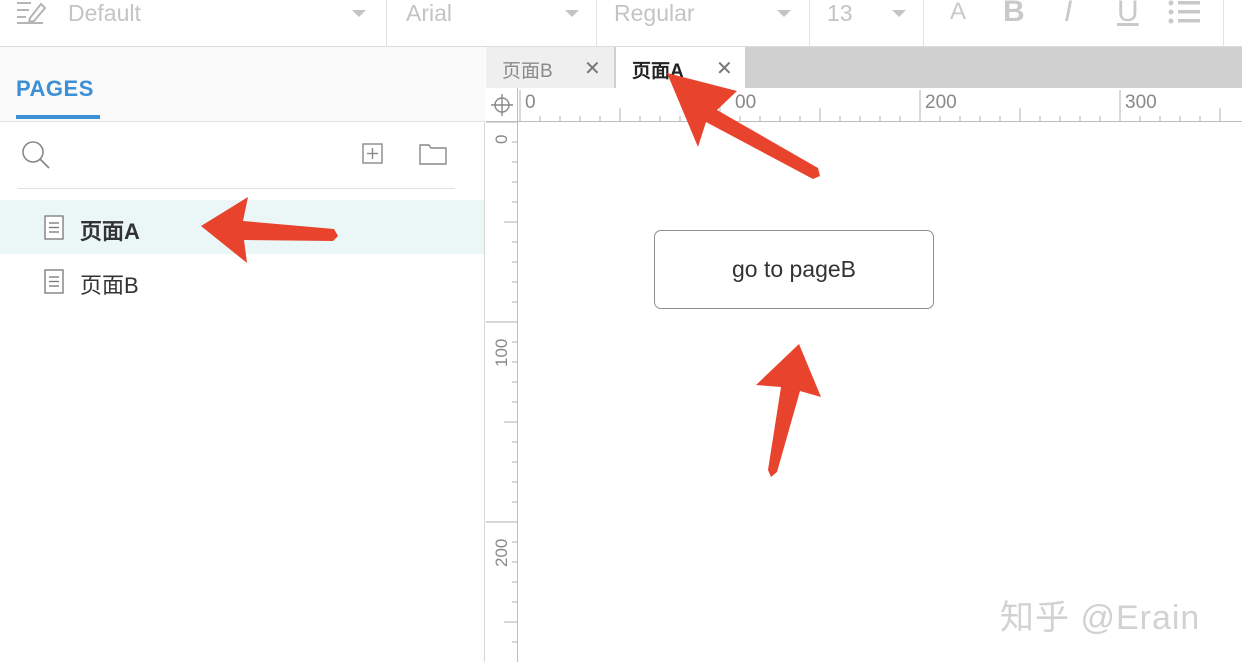  What do you see at coordinates (492, 23) in the screenshot?
I see `font-family-dropdown: Arial` at bounding box center [492, 23].